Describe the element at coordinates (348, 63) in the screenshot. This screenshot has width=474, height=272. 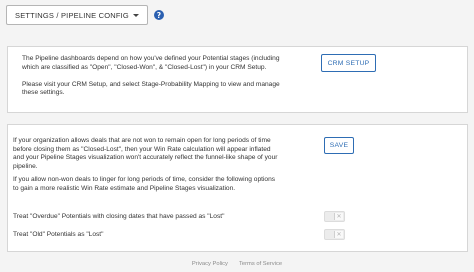
I see `crm-setup-button: CRM SETUP` at that location.